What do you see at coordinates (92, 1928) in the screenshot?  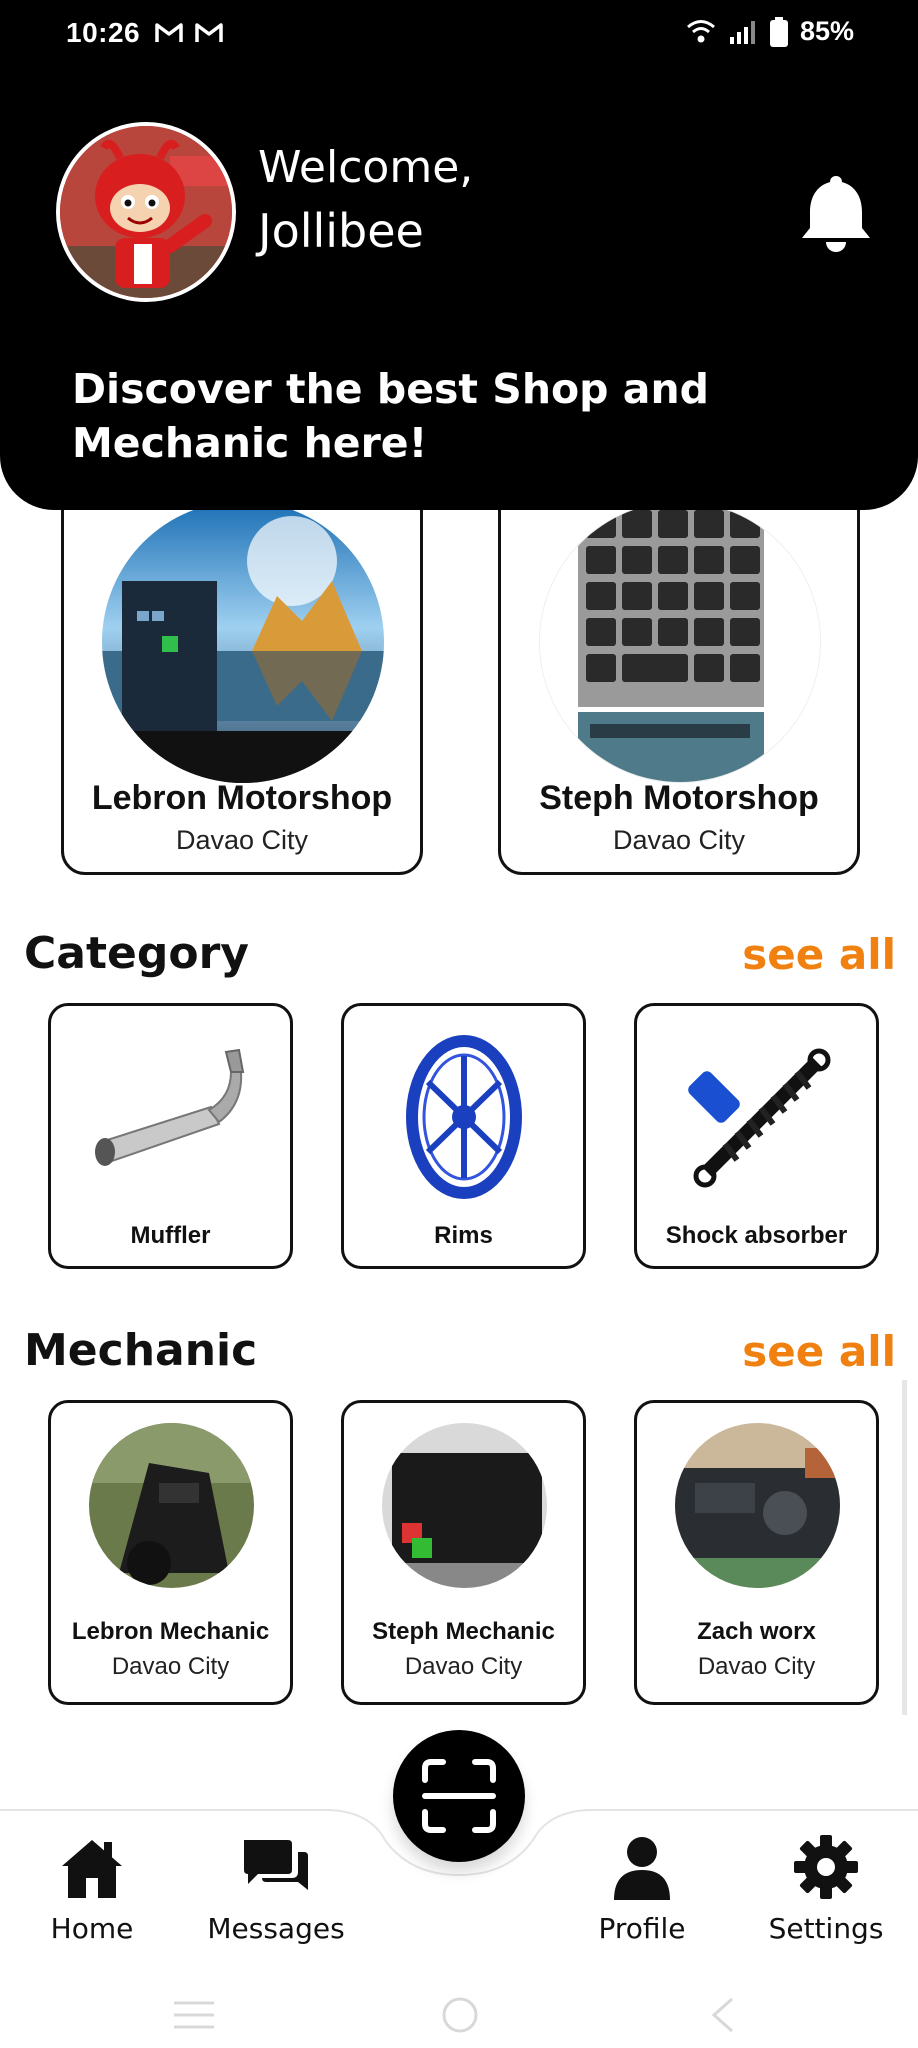 I see `nav-home-label: Home` at bounding box center [92, 1928].